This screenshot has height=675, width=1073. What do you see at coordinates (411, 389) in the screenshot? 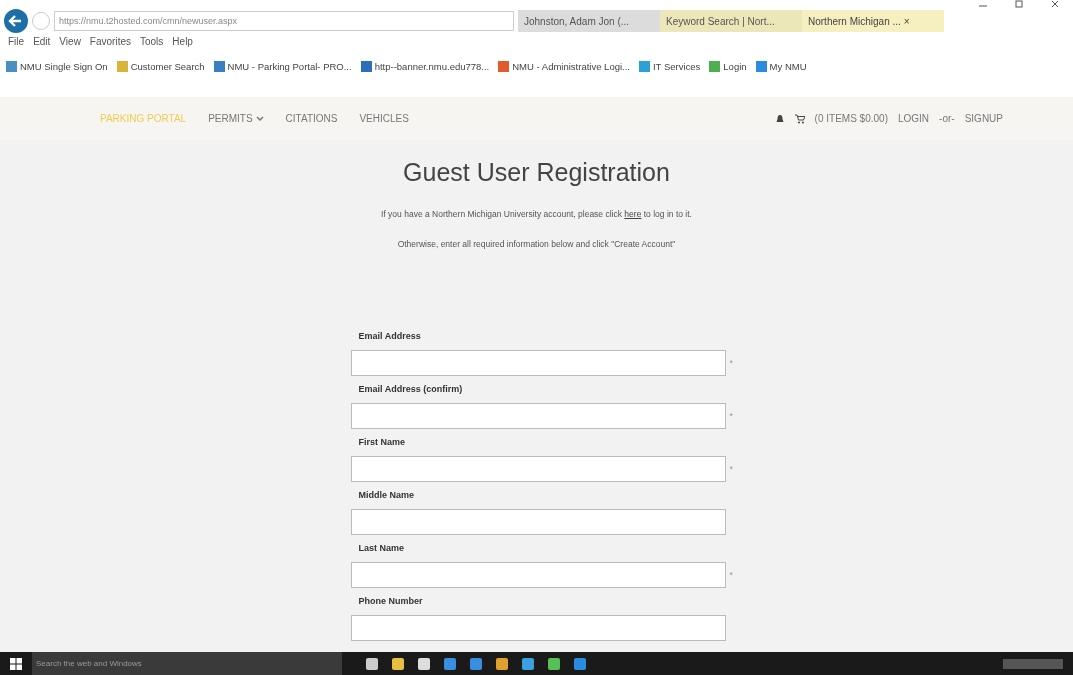
I see `field-label: Email Address (confirm)` at bounding box center [411, 389].